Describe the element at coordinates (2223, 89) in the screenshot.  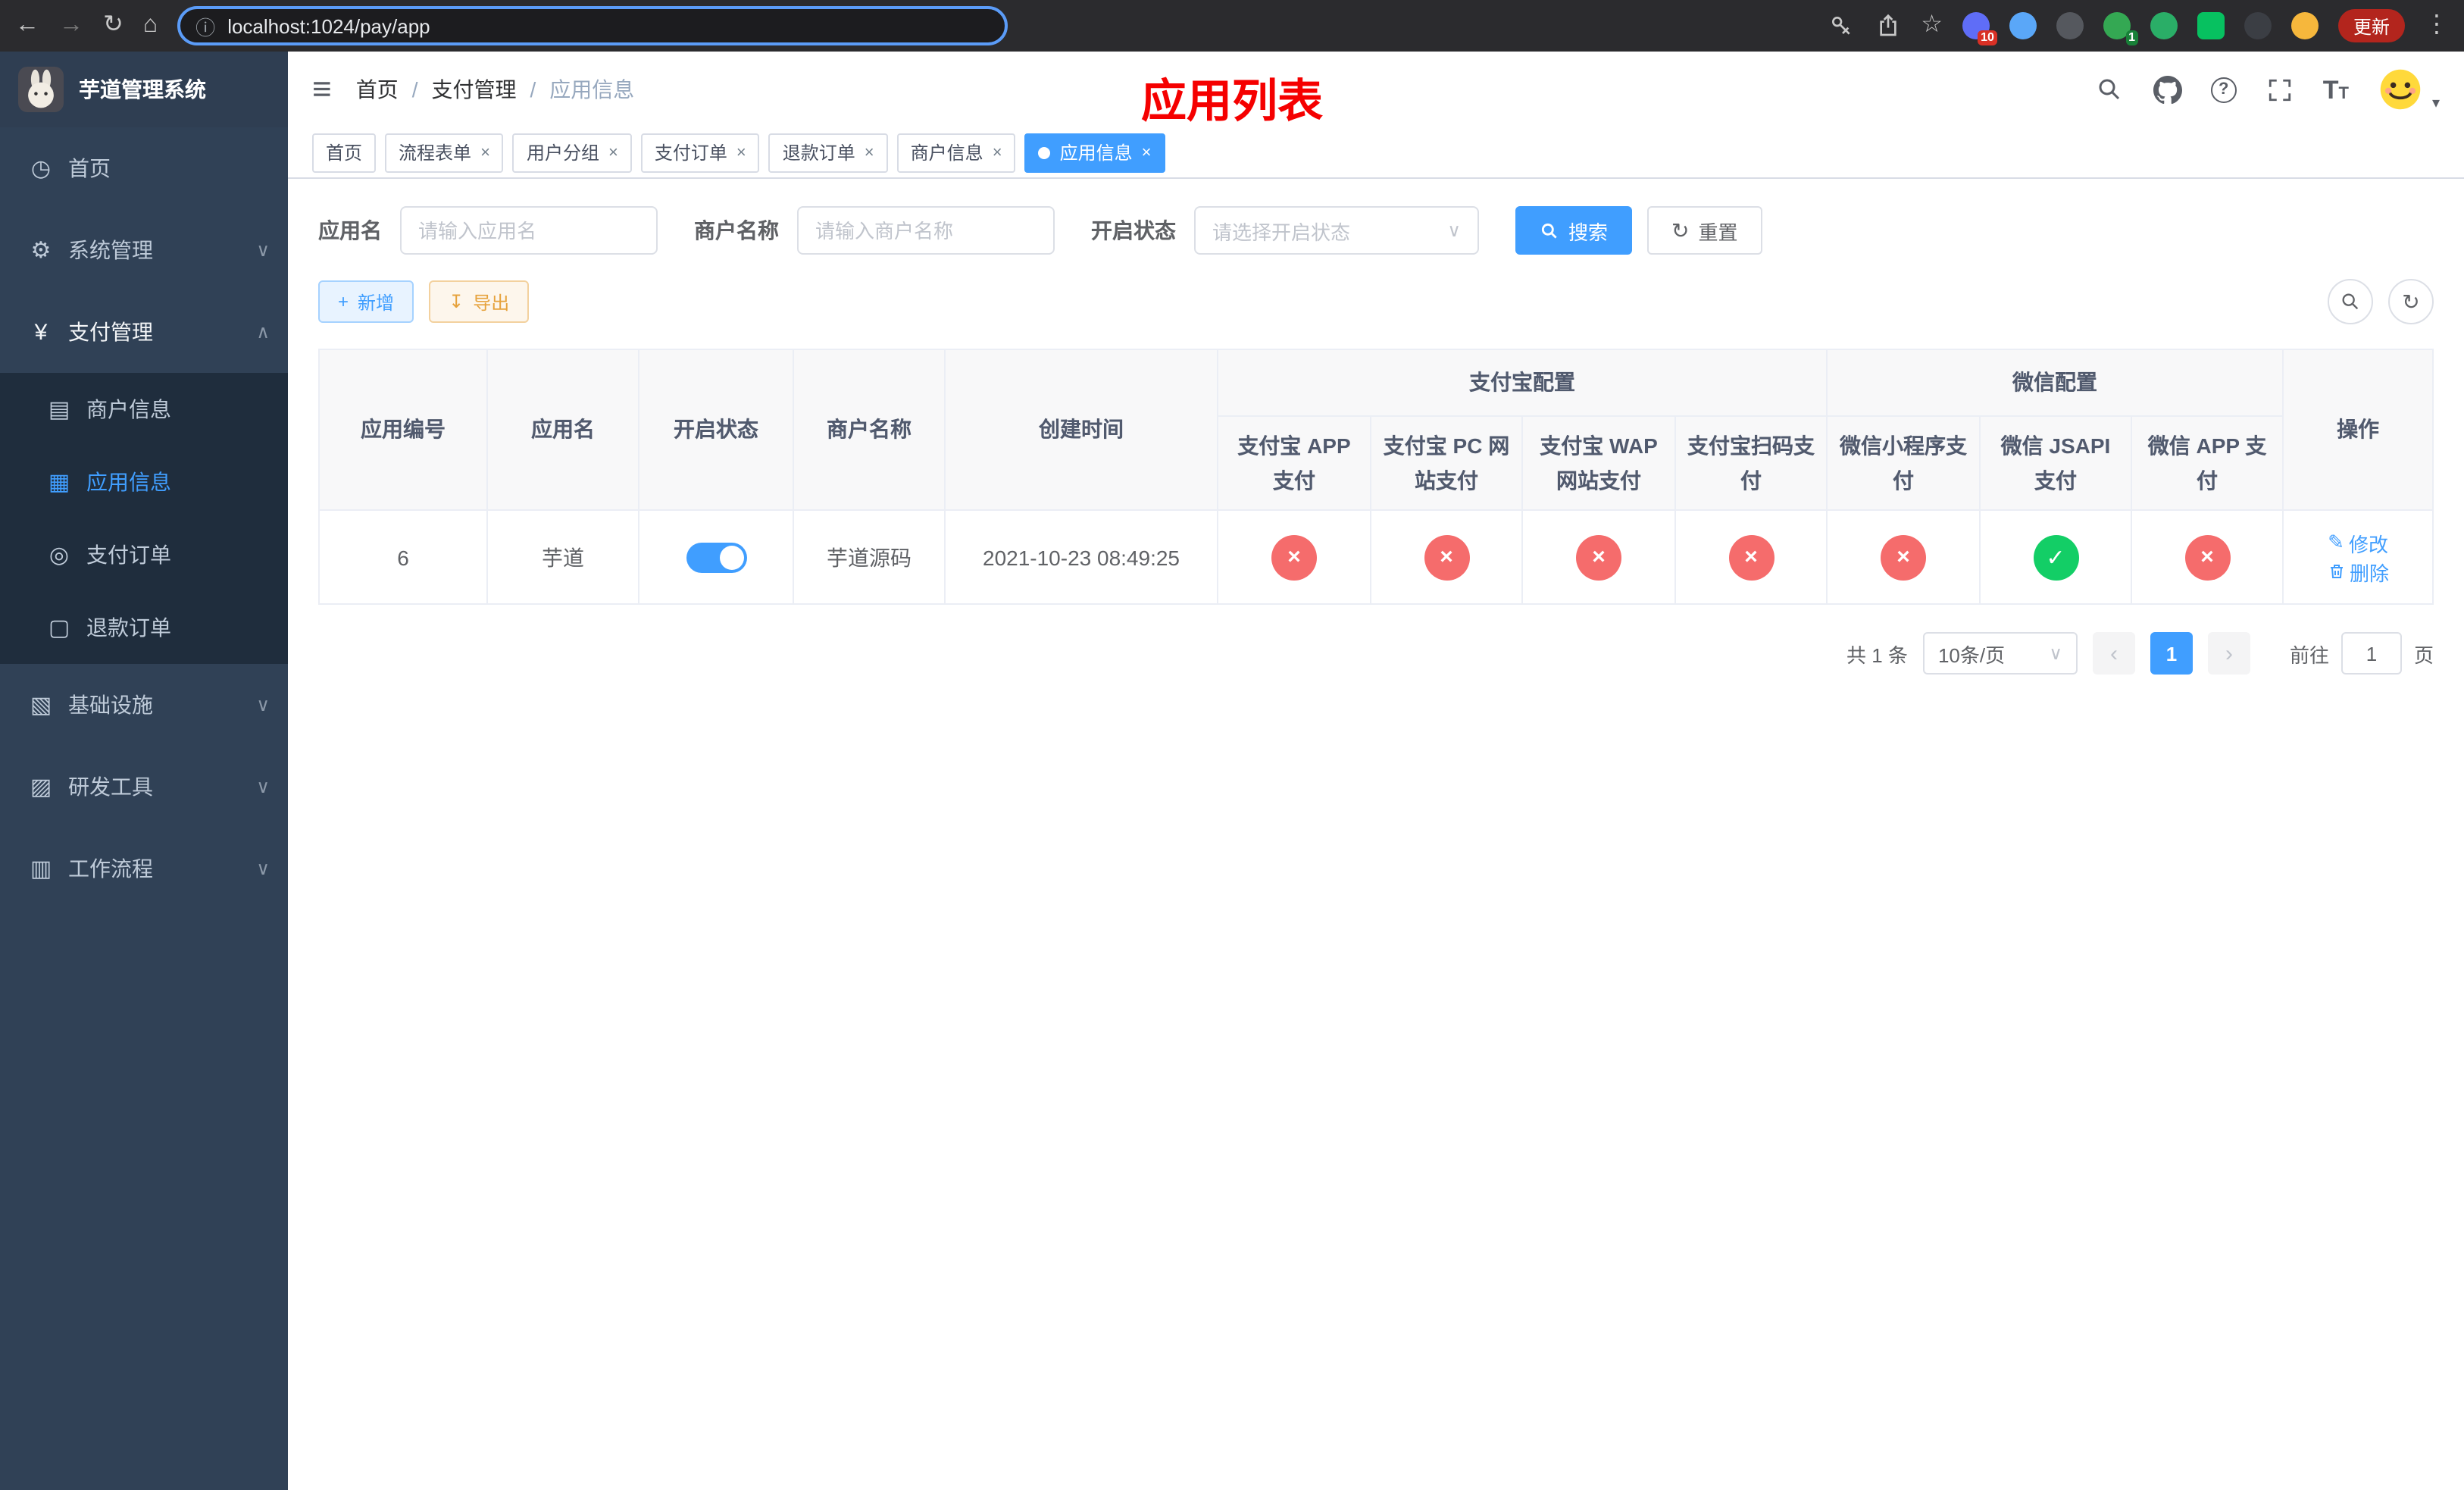
I see `help-icon: ?` at that location.